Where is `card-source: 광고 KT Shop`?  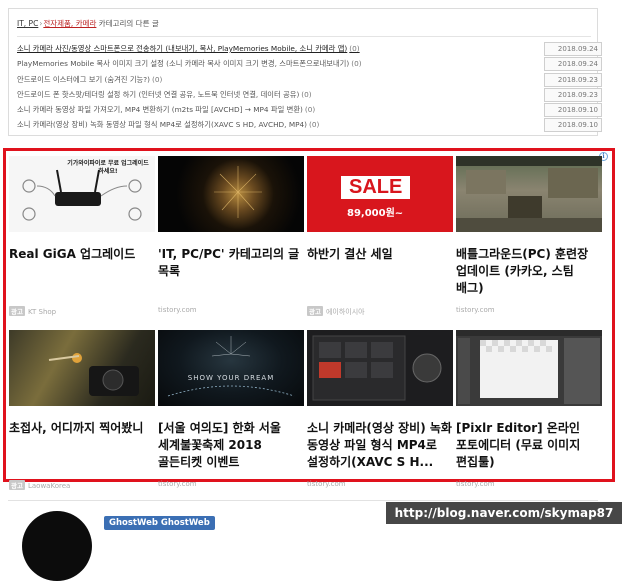
card-source: 광고 KT Shop is located at coordinates (33, 311).